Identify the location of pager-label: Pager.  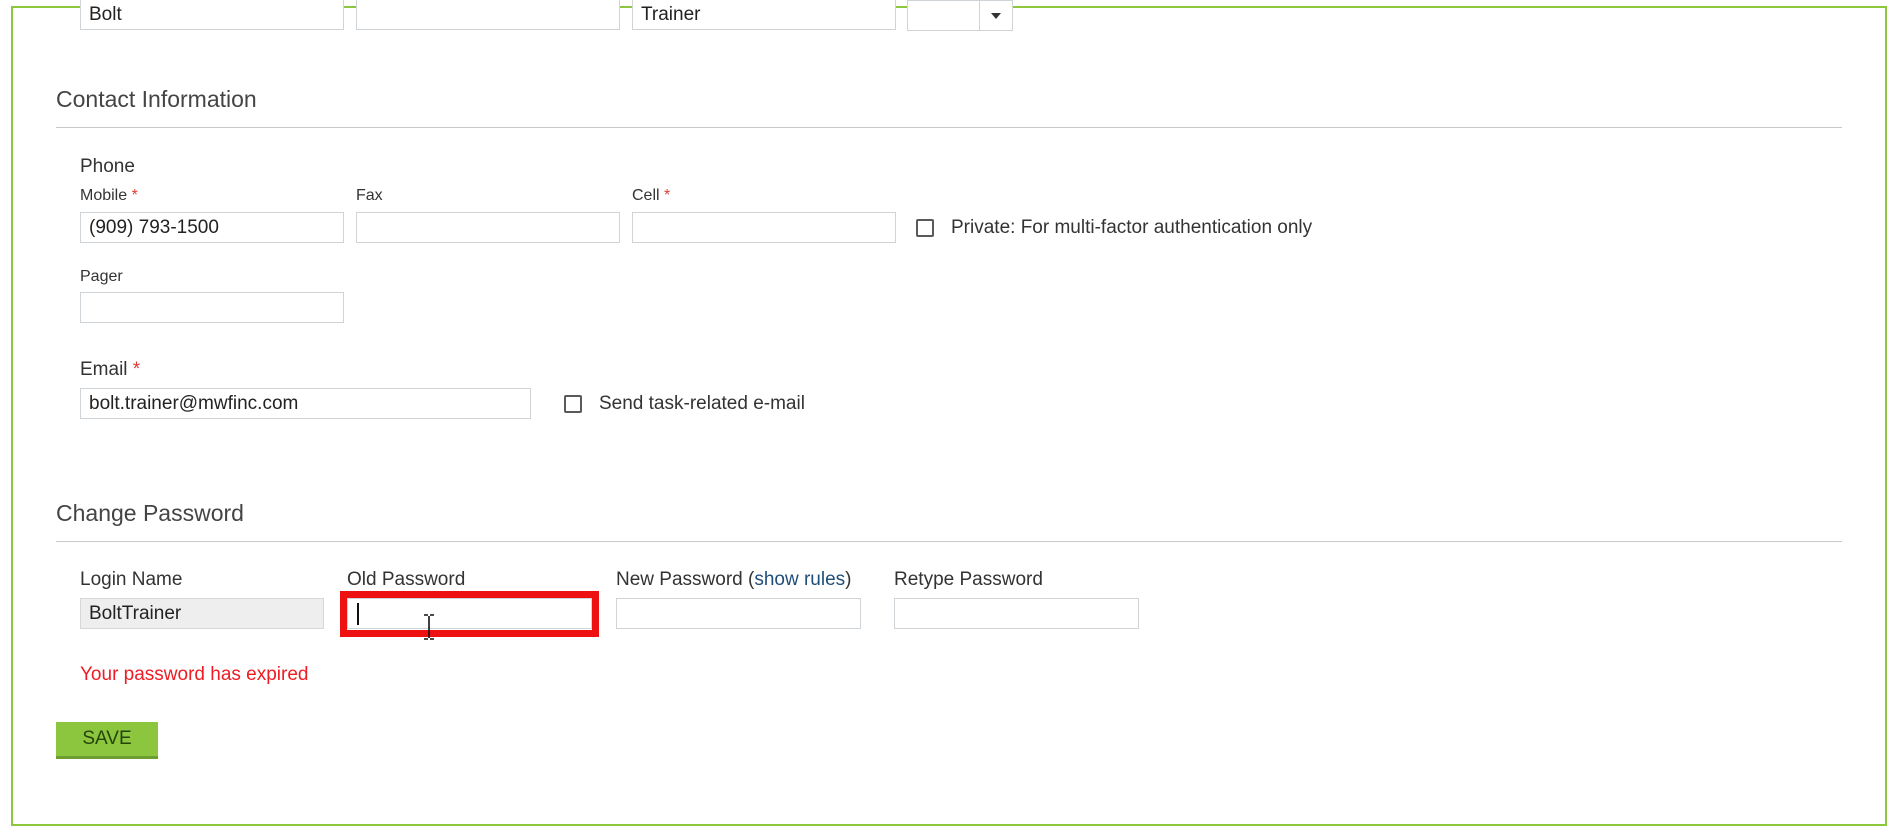
(101, 276).